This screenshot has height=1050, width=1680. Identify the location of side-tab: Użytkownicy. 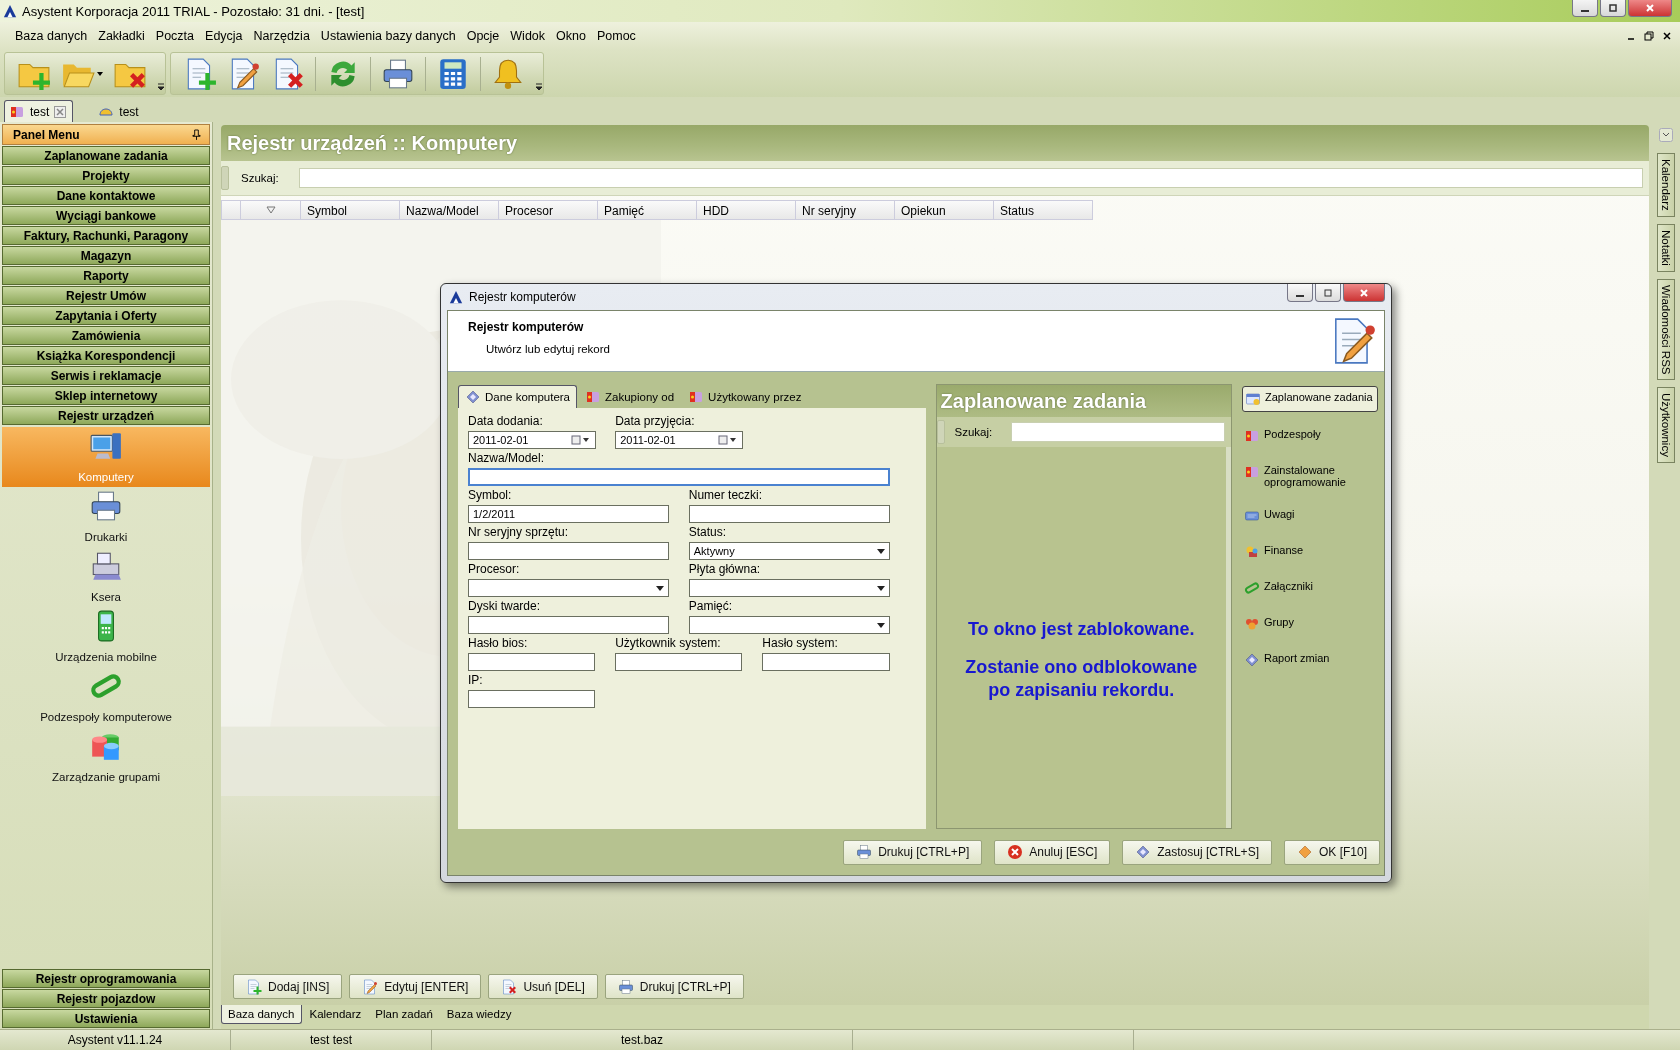
(1666, 425).